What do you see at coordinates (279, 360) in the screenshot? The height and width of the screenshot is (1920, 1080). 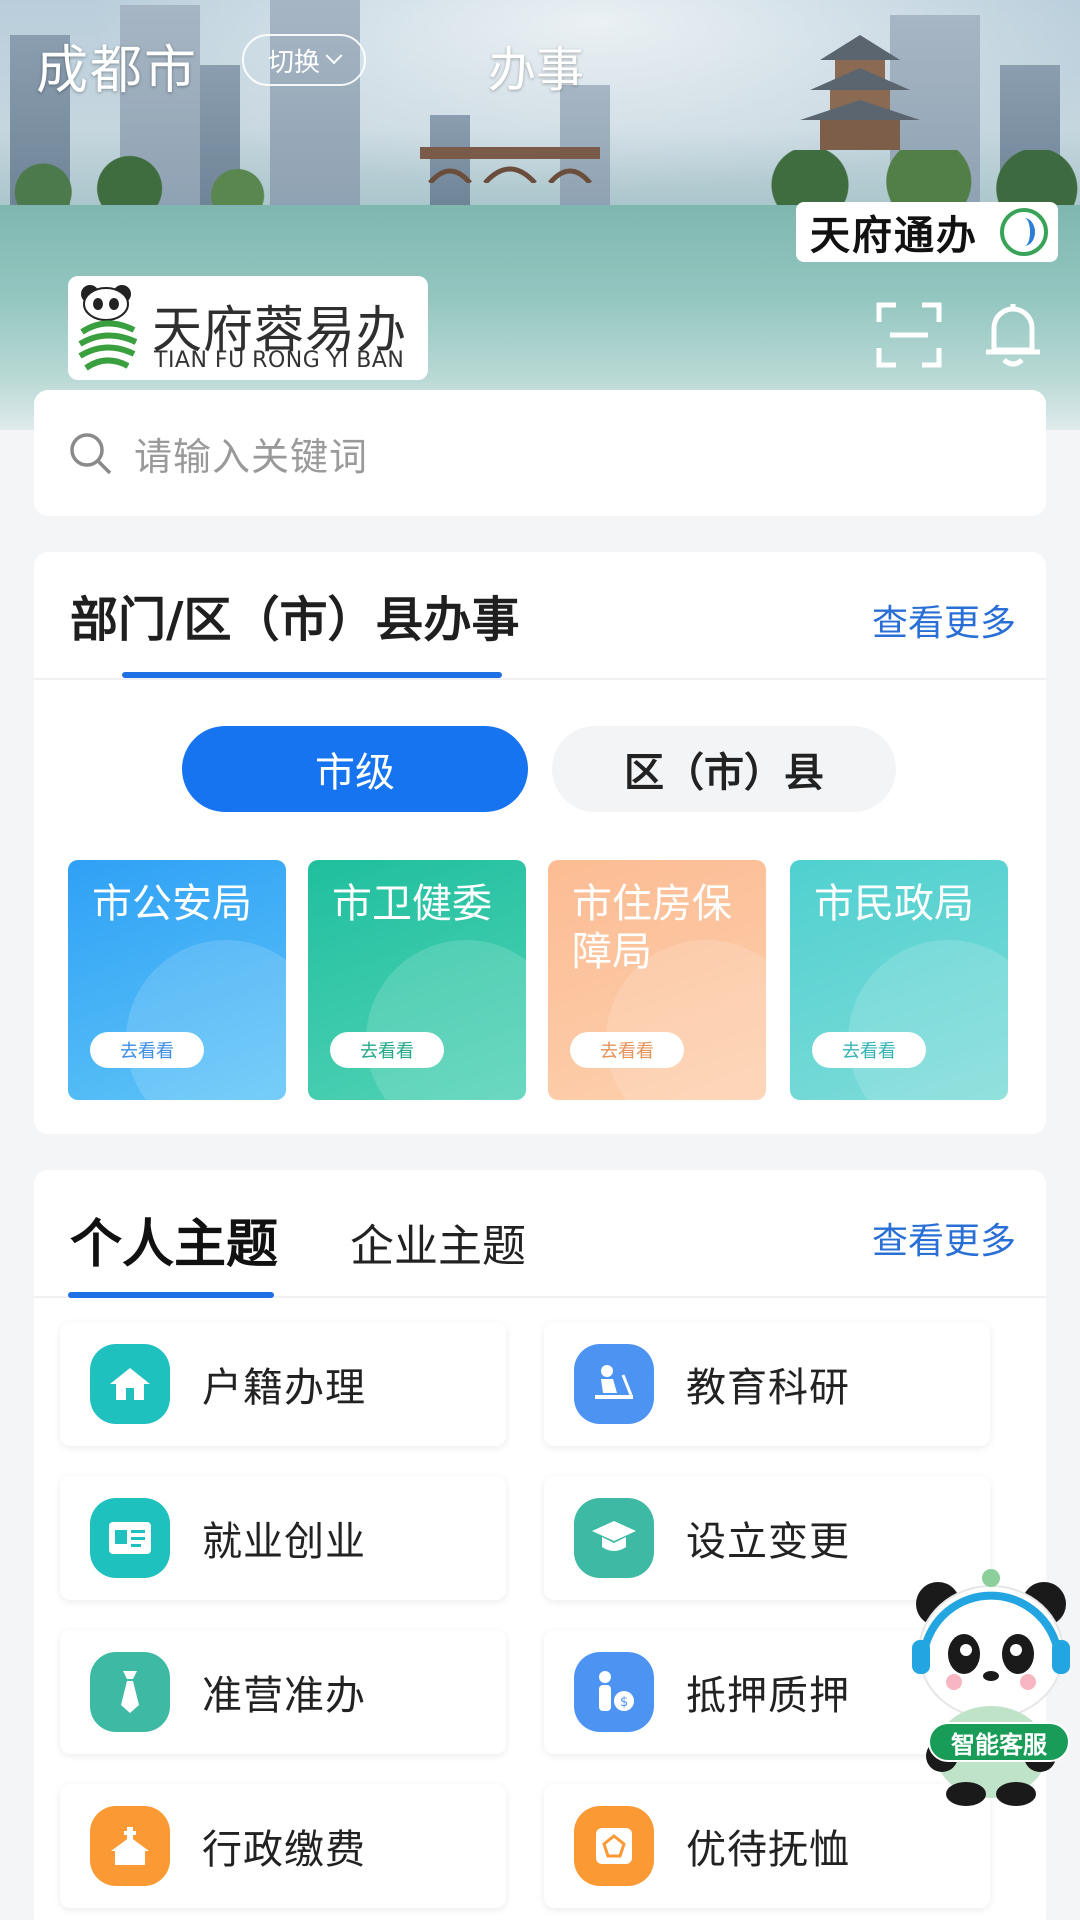 I see `logo-english-text: TIAN FU RONG YI BAN` at bounding box center [279, 360].